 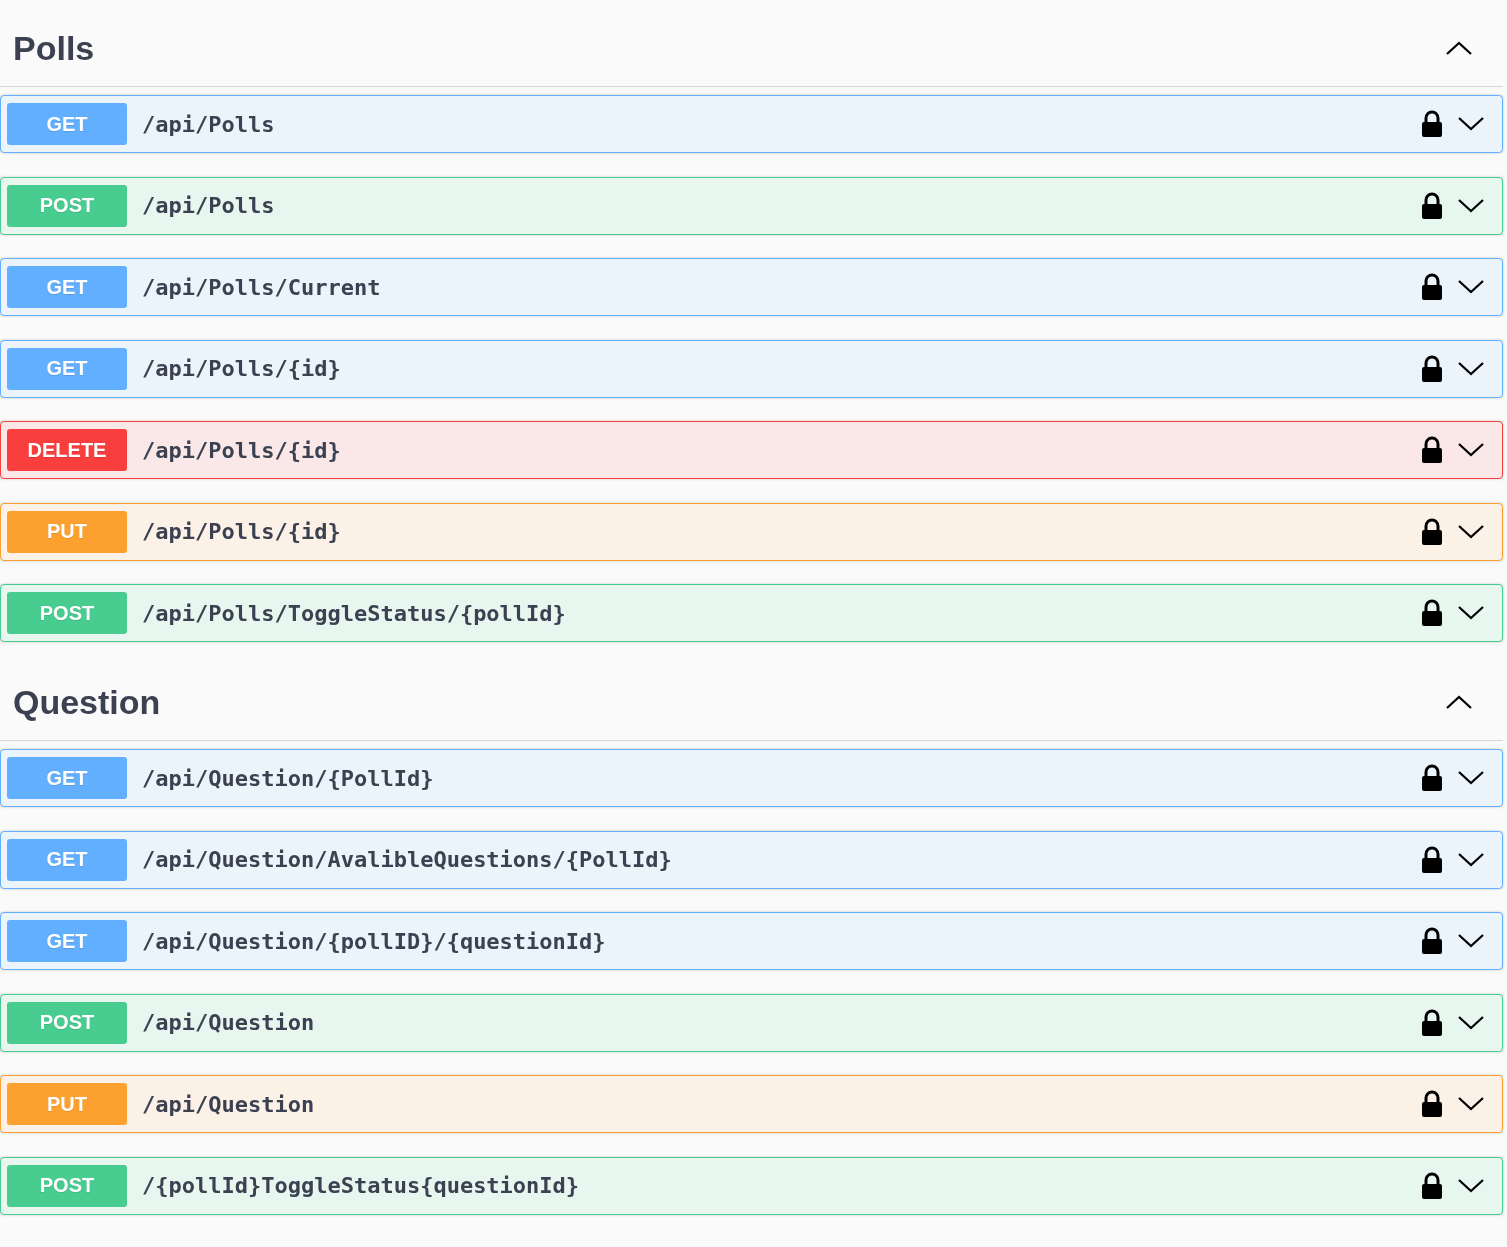 What do you see at coordinates (751, 1022) in the screenshot?
I see `operation-row: POST /api/Question` at bounding box center [751, 1022].